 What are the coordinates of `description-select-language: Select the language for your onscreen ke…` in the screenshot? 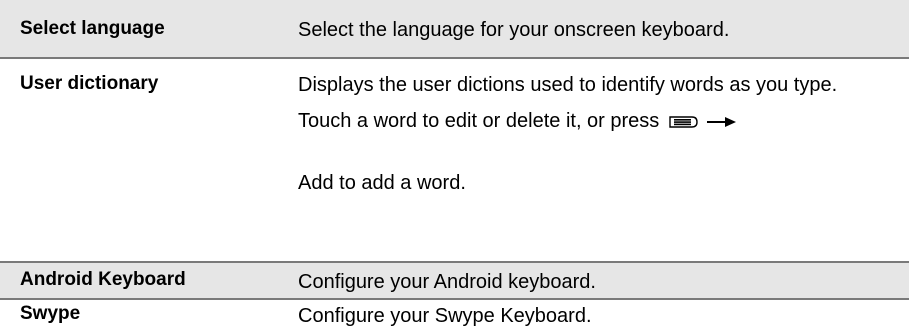 It's located at (514, 30).